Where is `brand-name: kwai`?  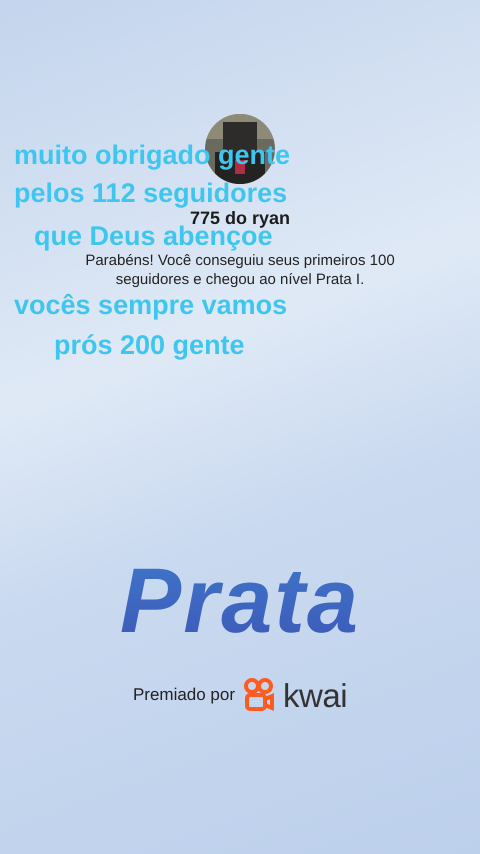
brand-name: kwai is located at coordinates (315, 695).